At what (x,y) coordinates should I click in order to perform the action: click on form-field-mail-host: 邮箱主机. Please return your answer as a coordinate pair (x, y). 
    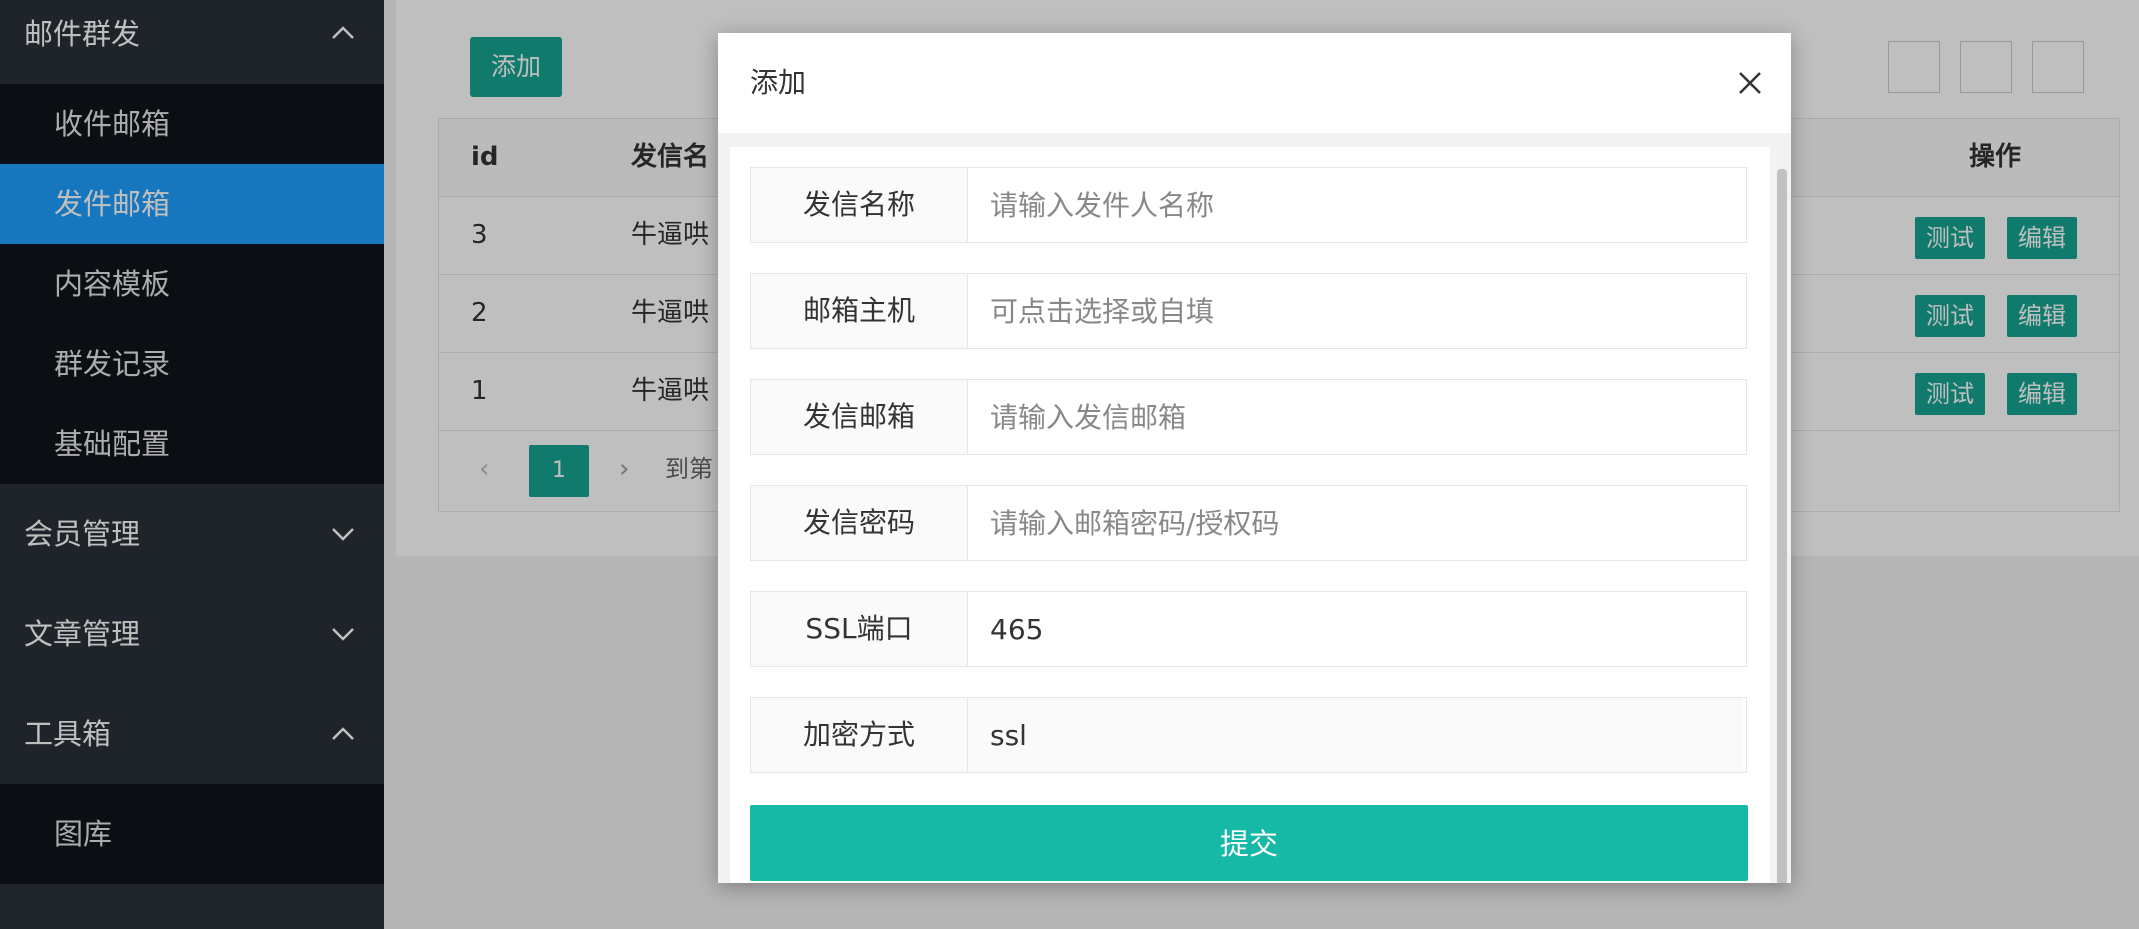
    Looking at the image, I should click on (1248, 311).